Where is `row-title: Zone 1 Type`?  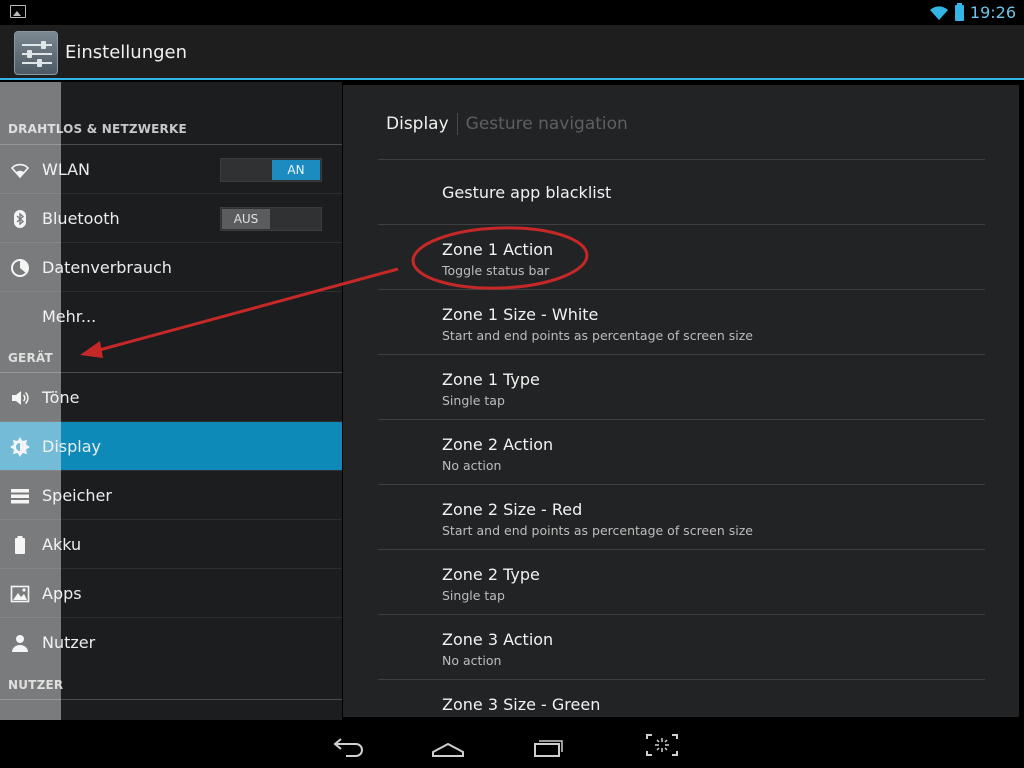
row-title: Zone 1 Type is located at coordinates (491, 379).